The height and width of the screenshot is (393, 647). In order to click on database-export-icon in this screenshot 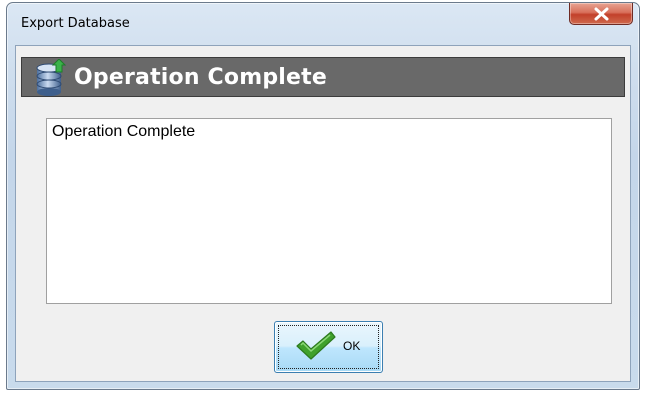, I will do `click(51, 77)`.